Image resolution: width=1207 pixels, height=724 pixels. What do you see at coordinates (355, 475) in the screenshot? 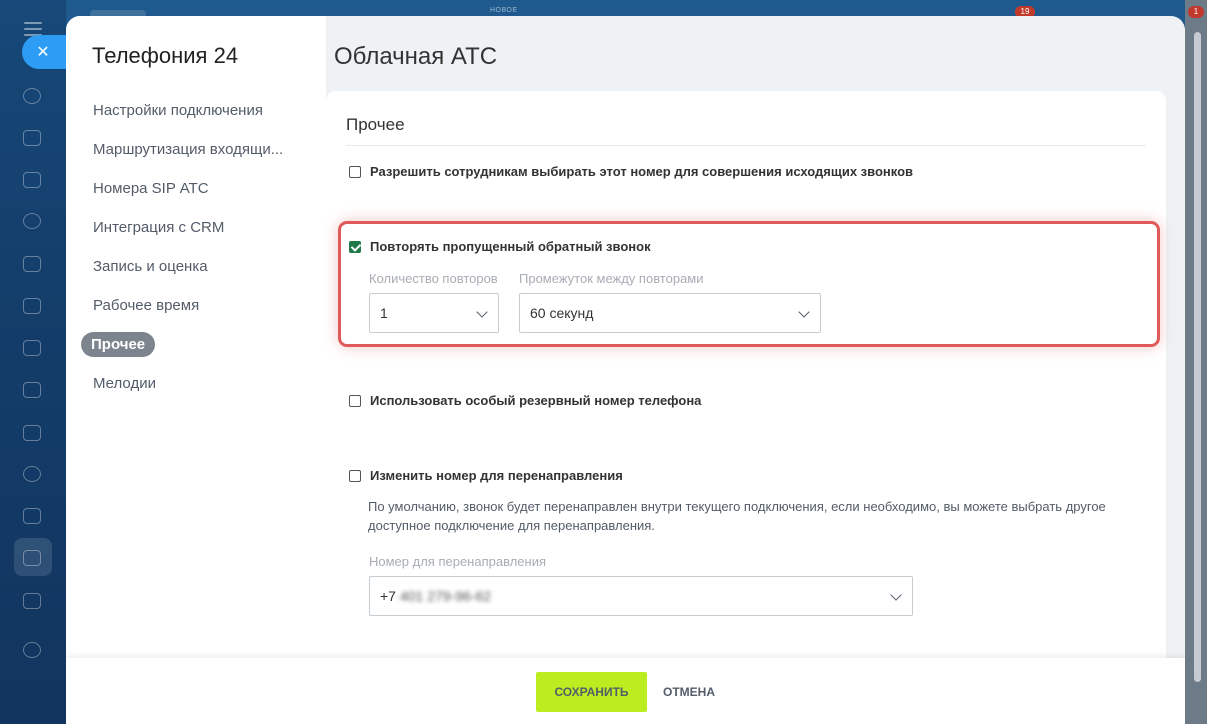
I see `change-redirect-checkbox` at bounding box center [355, 475].